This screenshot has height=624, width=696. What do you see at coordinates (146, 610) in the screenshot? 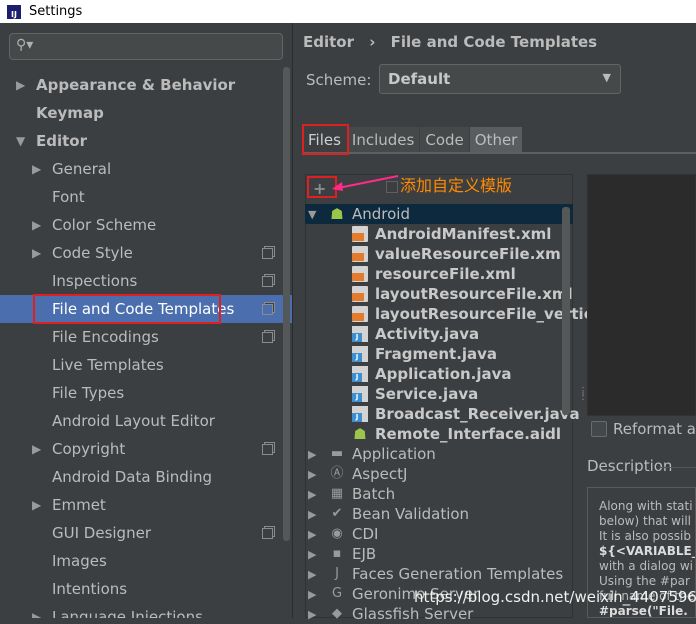
I see `sidebar-item-language-injections: ▶ Language Injections` at bounding box center [146, 610].